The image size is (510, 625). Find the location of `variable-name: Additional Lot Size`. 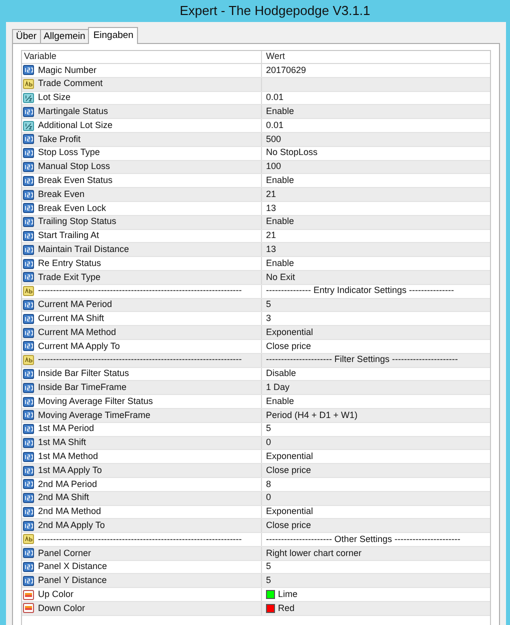

variable-name: Additional Lot Size is located at coordinates (75, 125).